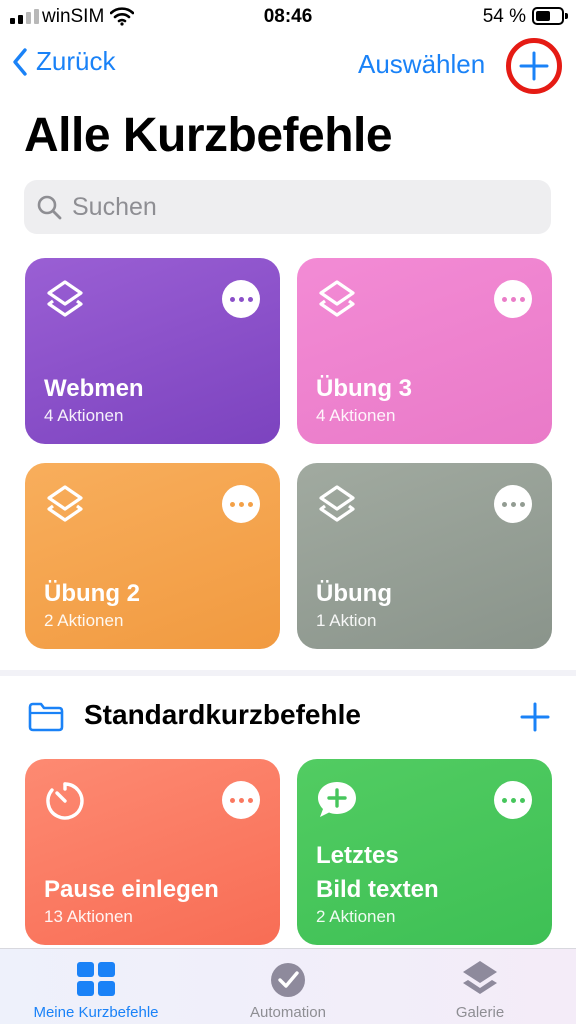  I want to click on search-bar, so click(287, 207).